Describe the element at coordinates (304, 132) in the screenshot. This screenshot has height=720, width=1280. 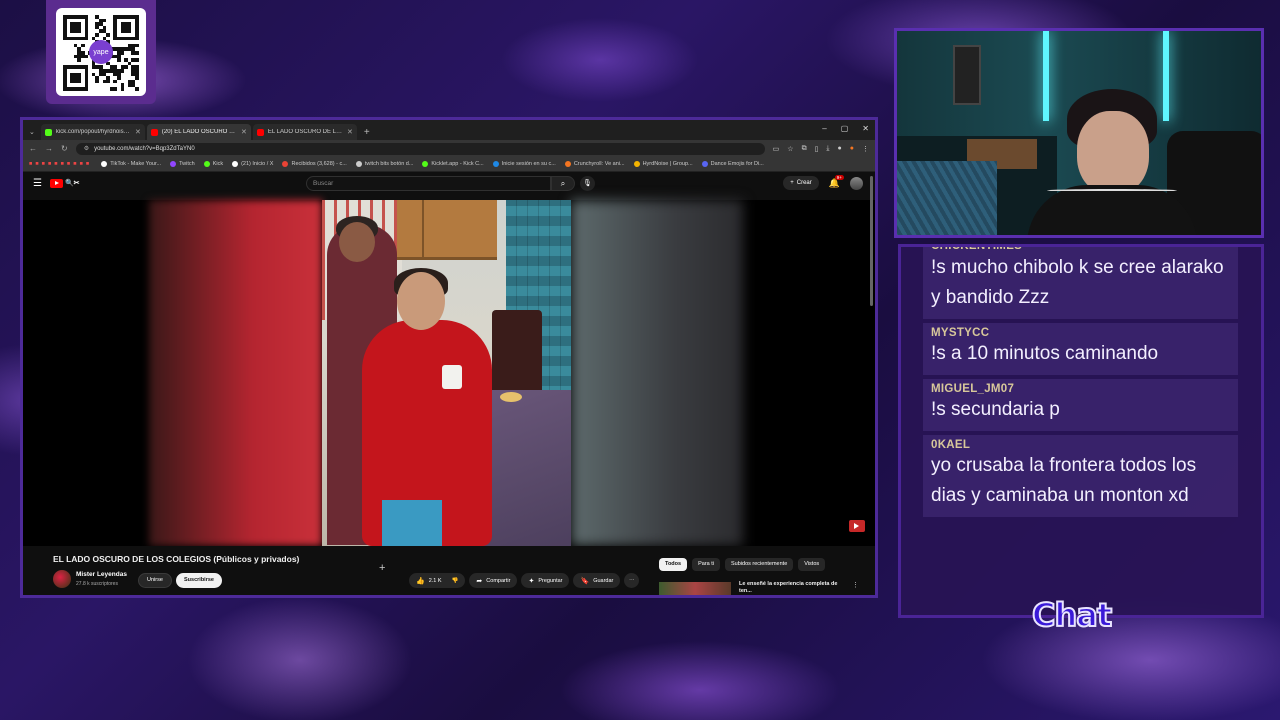
I see `tab-youtube-2: EL LADO OSCURO DE LOS CO ✕` at that location.